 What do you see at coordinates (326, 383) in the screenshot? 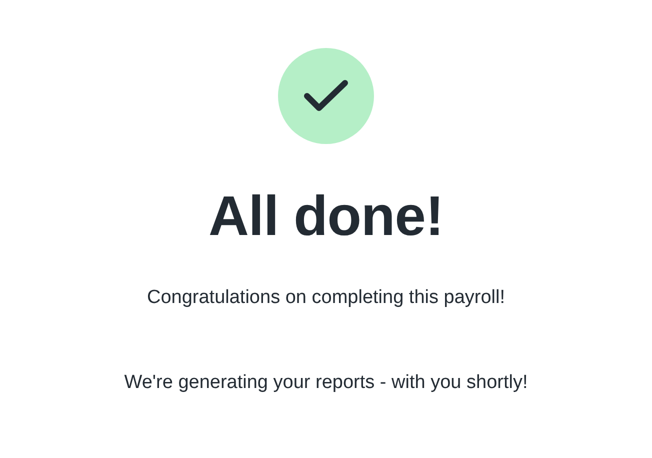
I see `message-text: We're generating your reports - with you shortly!` at bounding box center [326, 383].